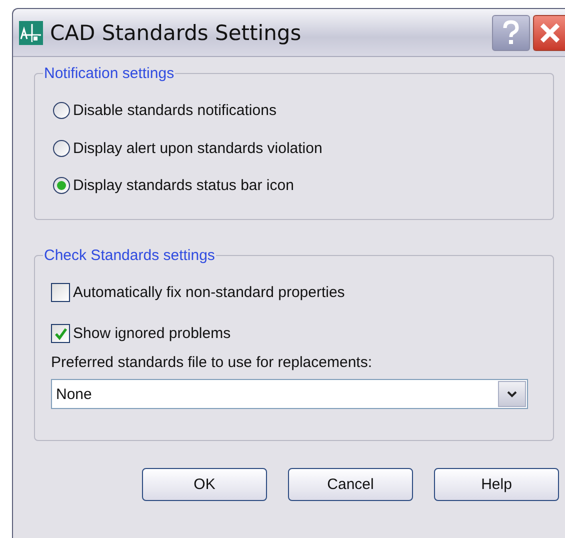  I want to click on dialog-button: Help, so click(496, 484).